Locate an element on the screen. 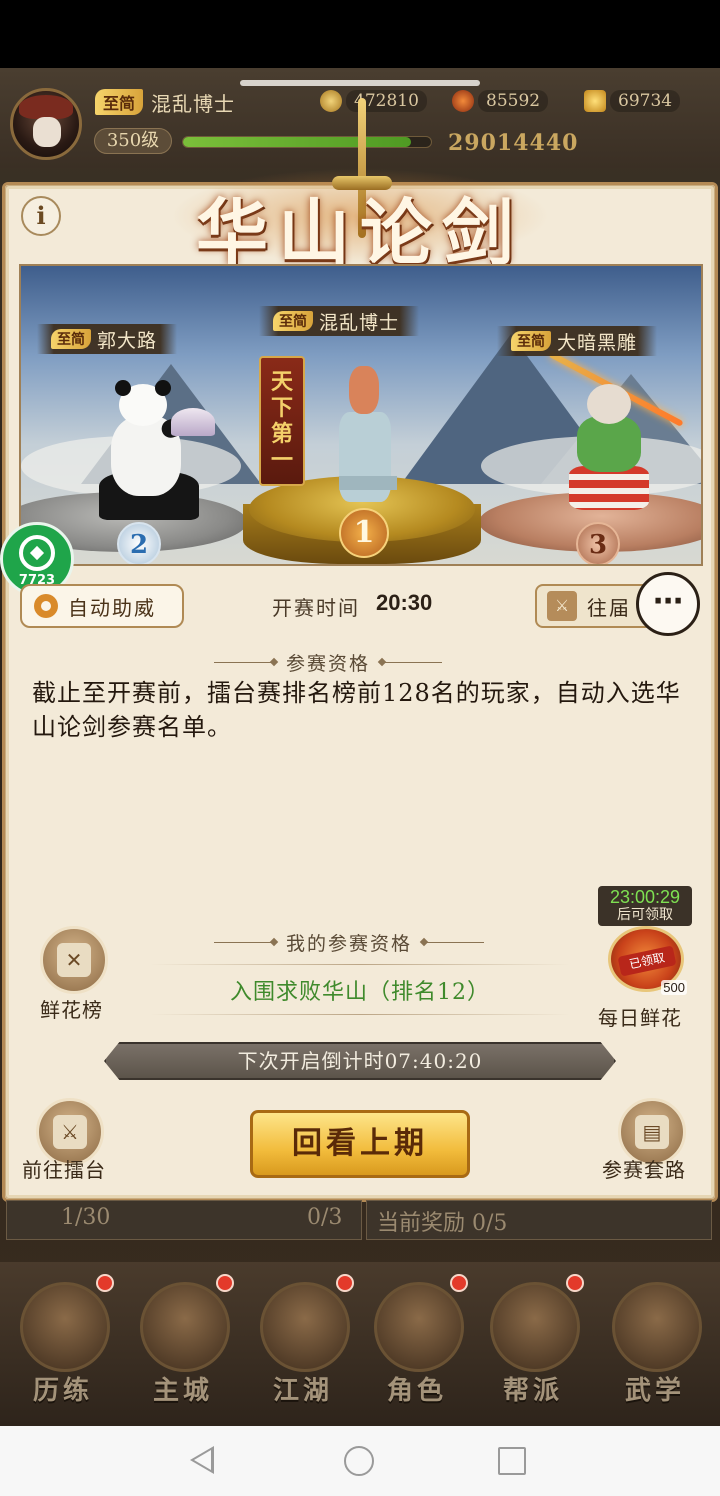 This screenshot has height=1496, width=720. hat-icon is located at coordinates (46, 107).